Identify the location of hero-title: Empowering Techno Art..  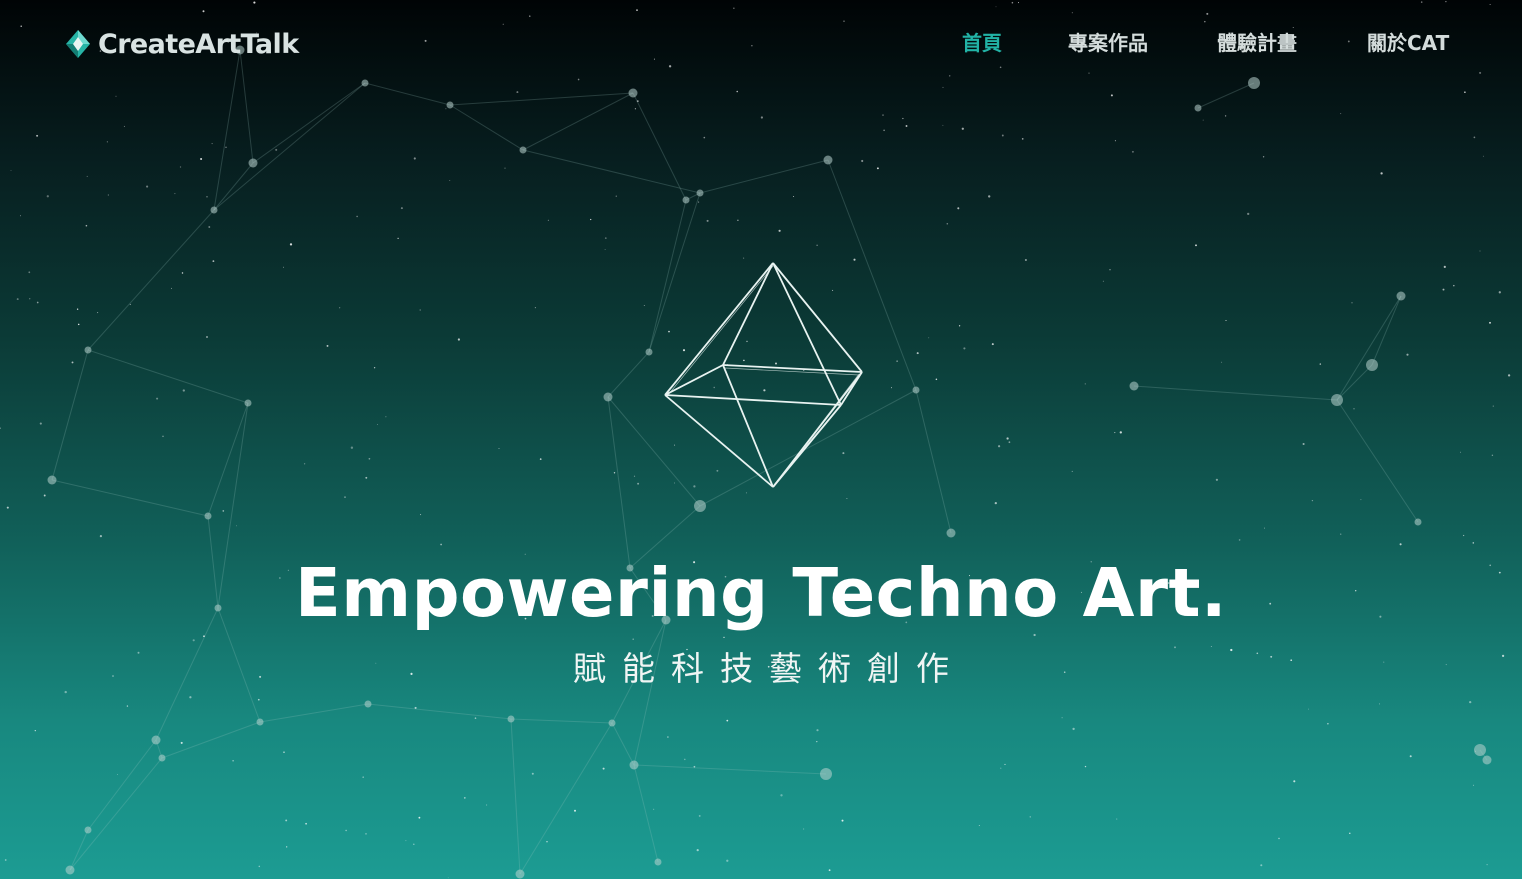
(761, 593).